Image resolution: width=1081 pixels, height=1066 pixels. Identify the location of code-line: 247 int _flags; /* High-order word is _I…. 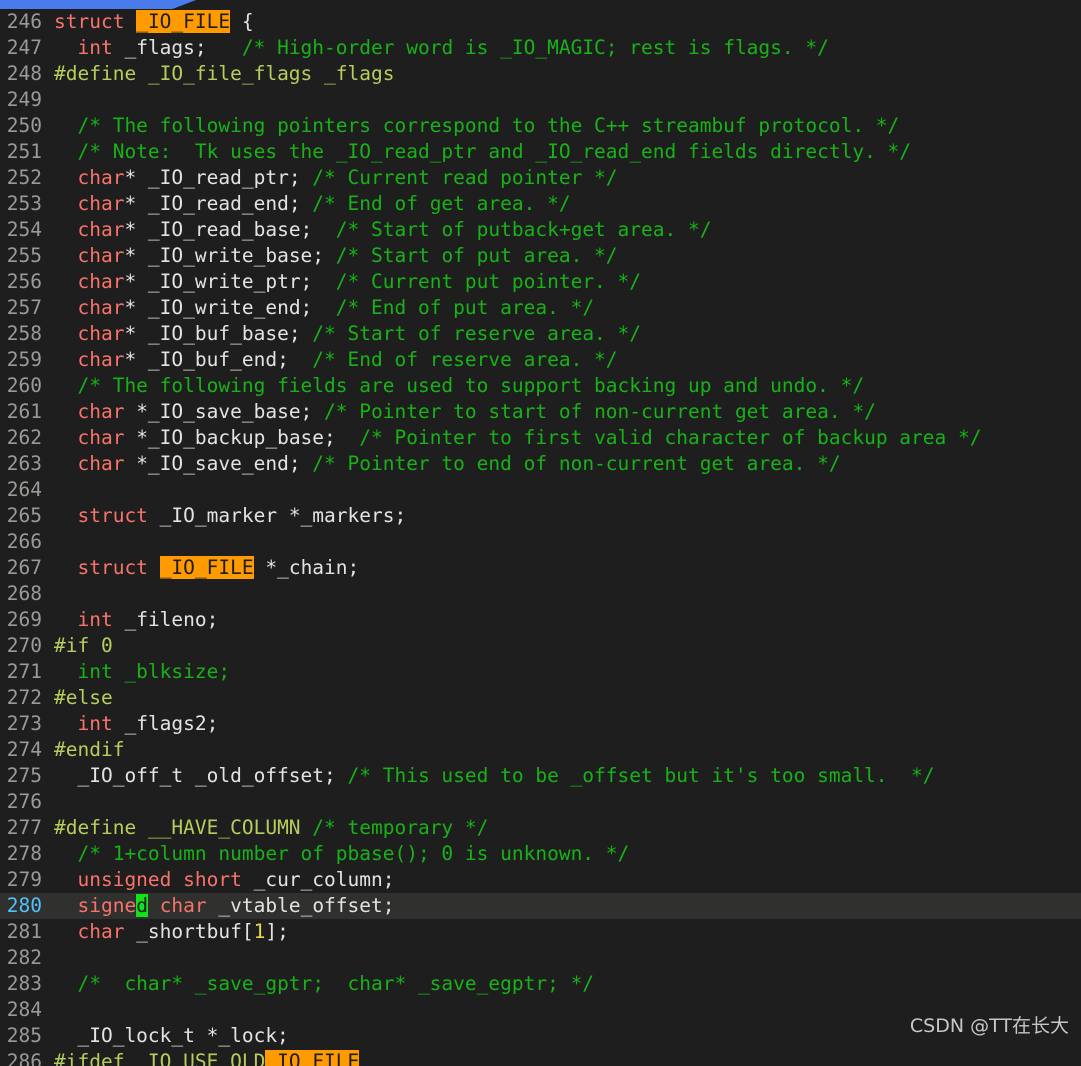
(540, 48).